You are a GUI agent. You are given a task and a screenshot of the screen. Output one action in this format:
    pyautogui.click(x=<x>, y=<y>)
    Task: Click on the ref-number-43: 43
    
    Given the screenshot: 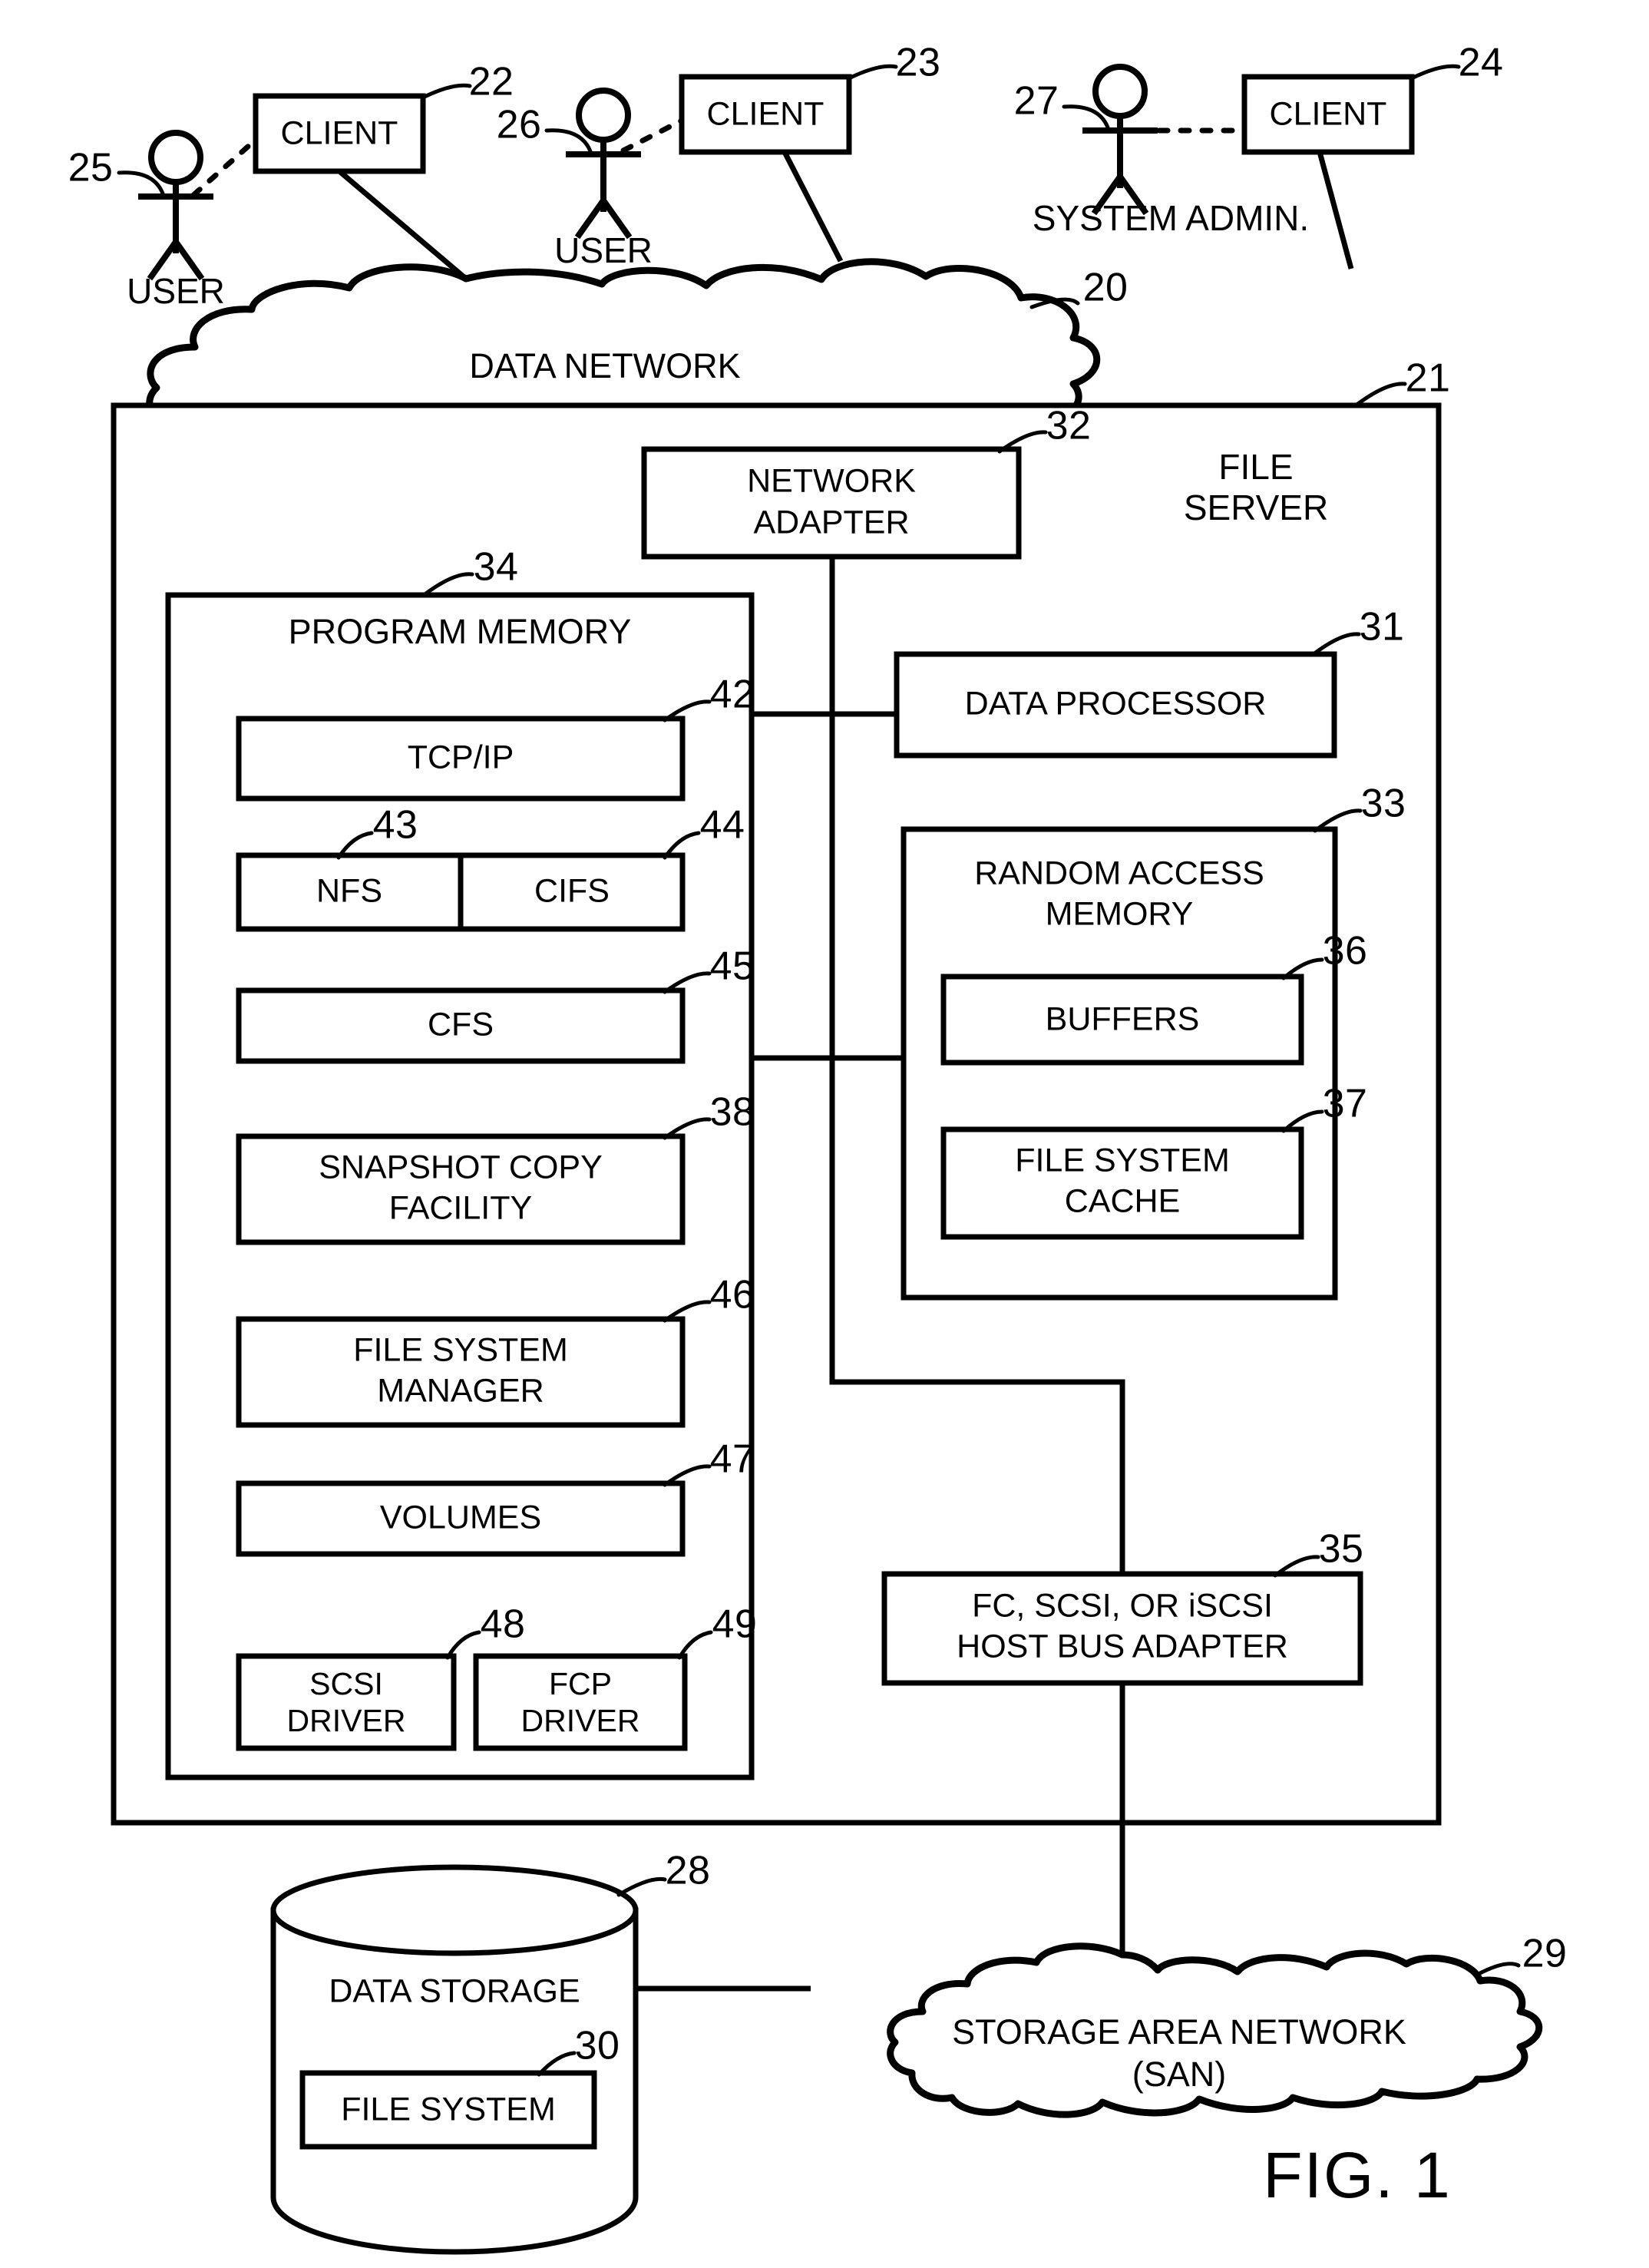 What is the action you would take?
    pyautogui.click(x=395, y=826)
    